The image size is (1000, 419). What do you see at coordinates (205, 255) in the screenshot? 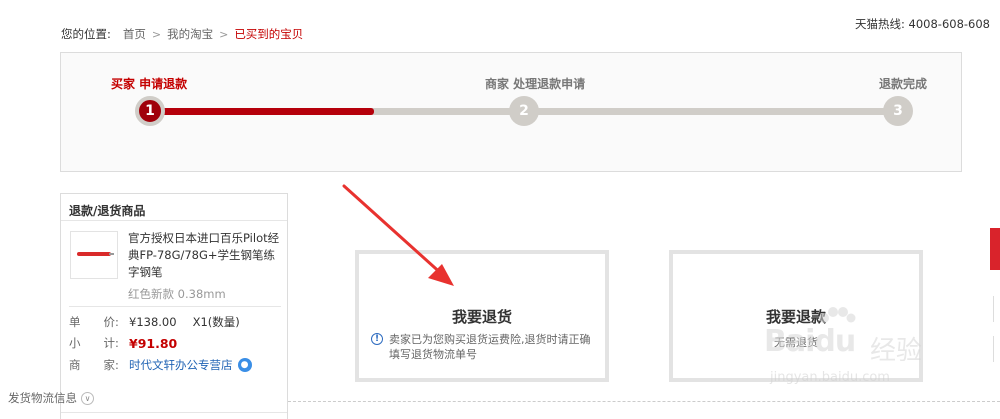
I see `product-name-link: 官方授权日本进口百乐Pilot经典FP-78G/78G+学生钢笔练字钢笔` at bounding box center [205, 255].